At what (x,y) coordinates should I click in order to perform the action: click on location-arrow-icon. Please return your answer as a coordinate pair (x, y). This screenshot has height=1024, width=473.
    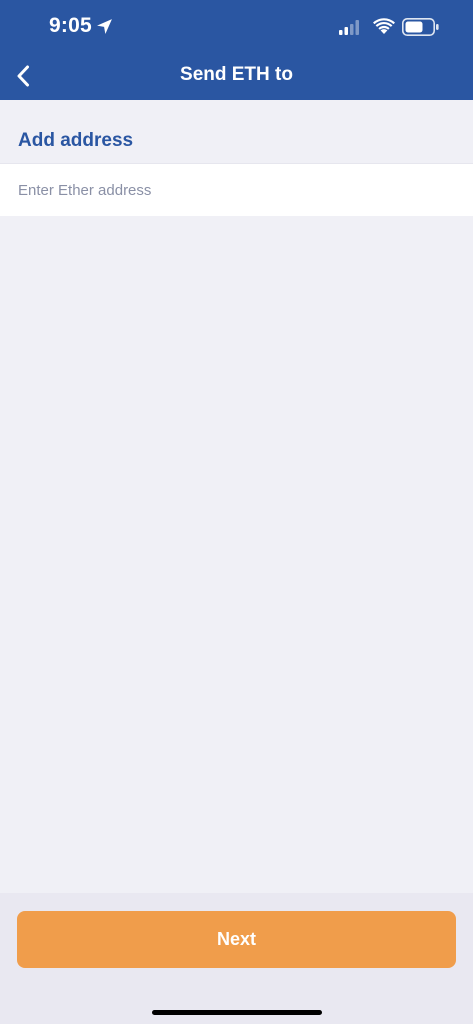
    Looking at the image, I should click on (104, 26).